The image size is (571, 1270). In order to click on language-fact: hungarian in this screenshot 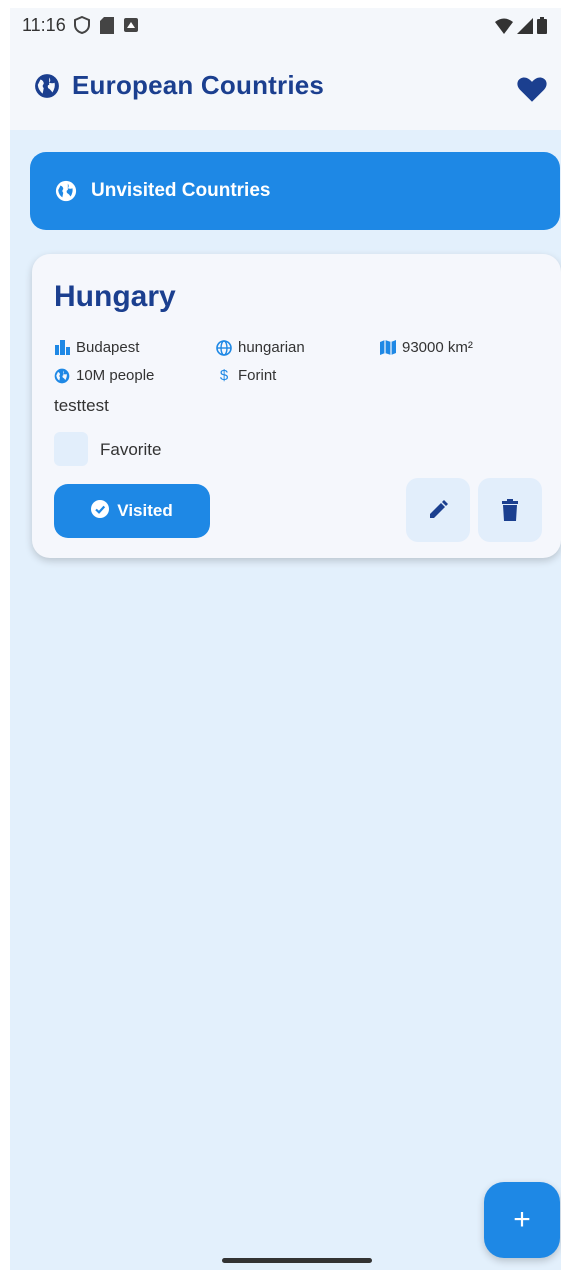, I will do `click(260, 347)`.